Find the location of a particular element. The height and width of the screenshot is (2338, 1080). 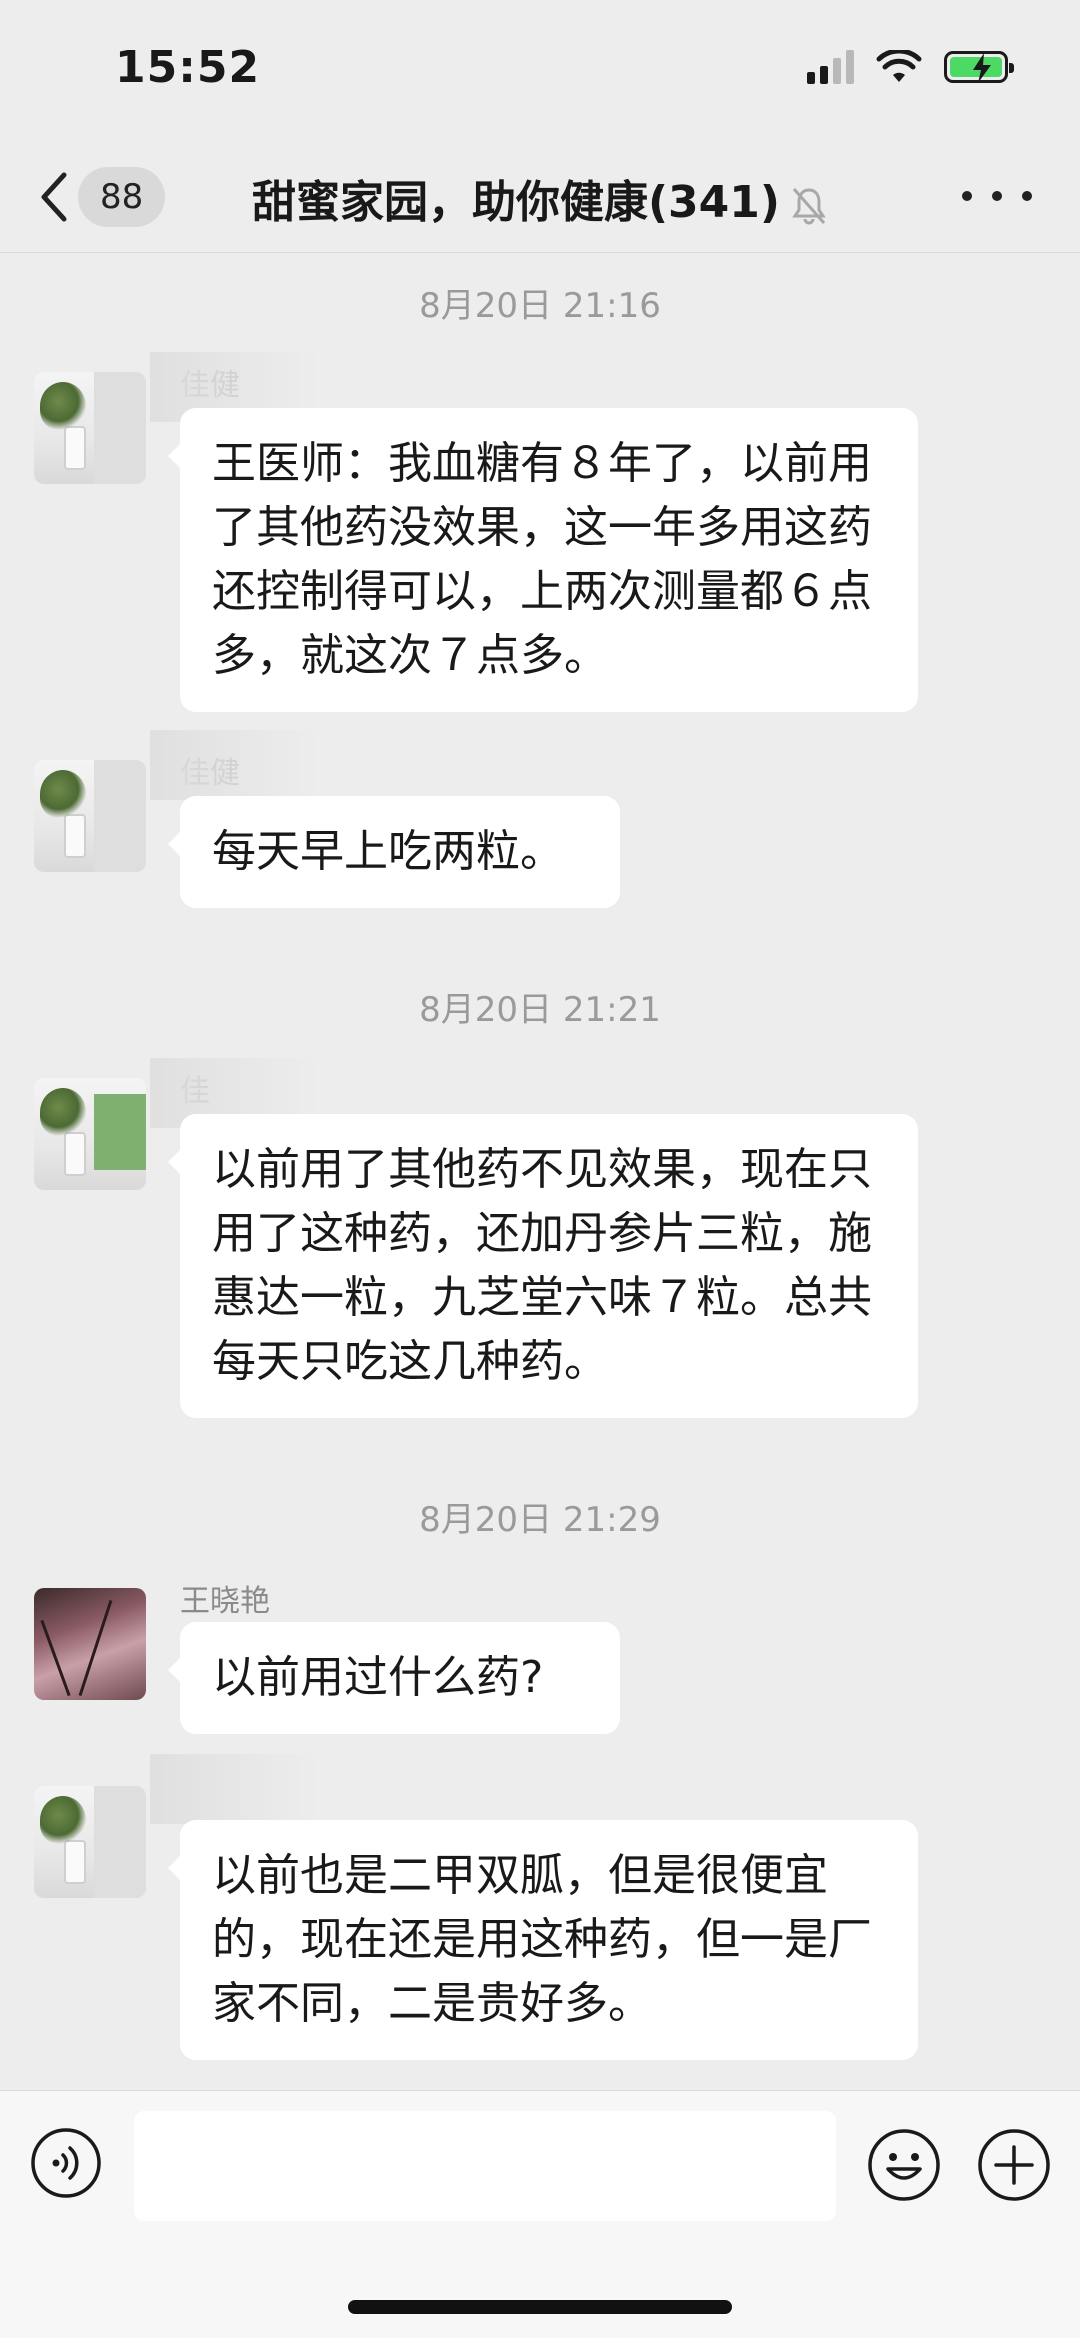

voice-icon is located at coordinates (66, 2163).